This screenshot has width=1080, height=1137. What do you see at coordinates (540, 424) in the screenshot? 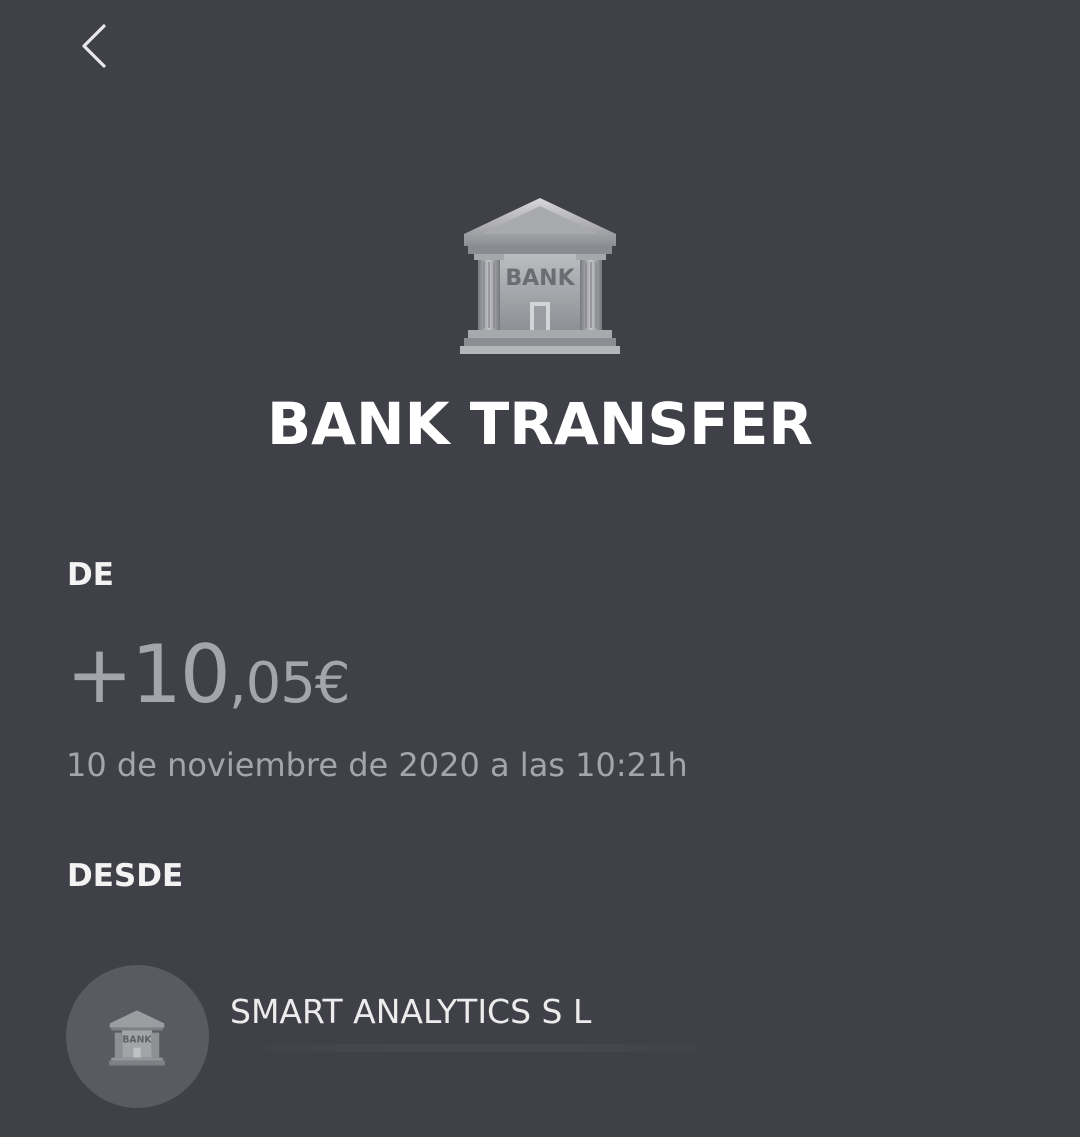
I see `page-title: BANK TRANSFER` at bounding box center [540, 424].